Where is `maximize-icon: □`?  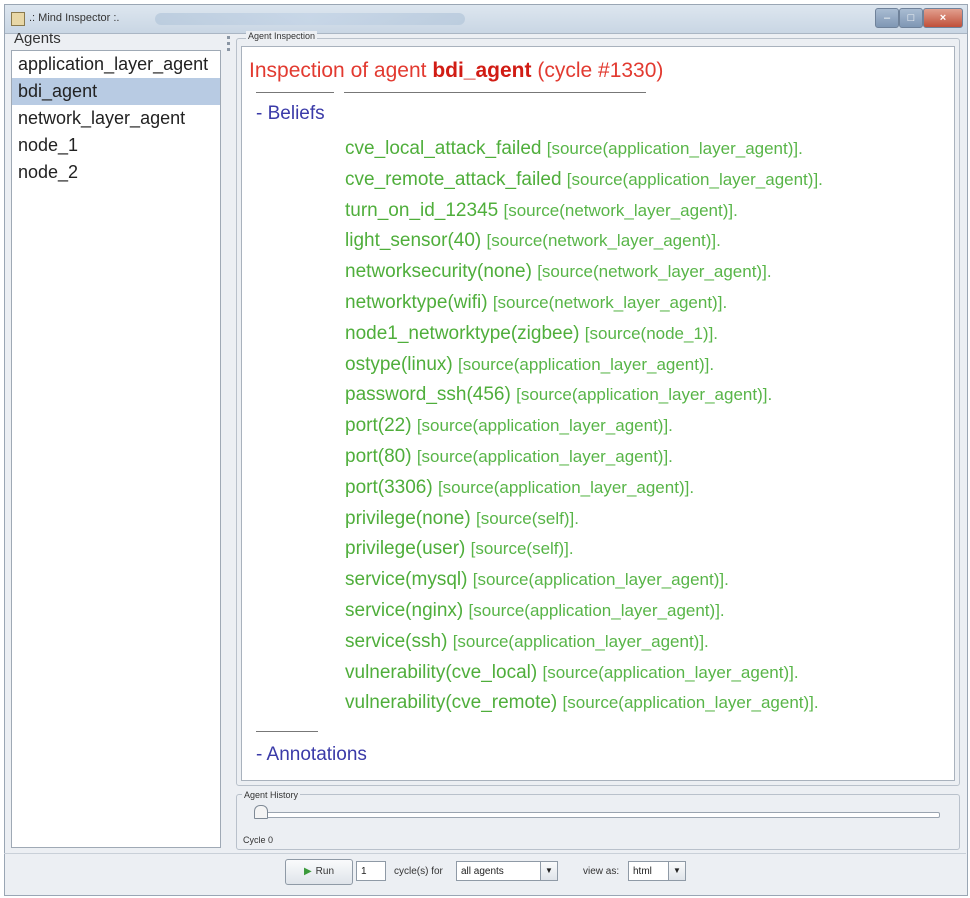
maximize-icon: □ is located at coordinates (911, 18).